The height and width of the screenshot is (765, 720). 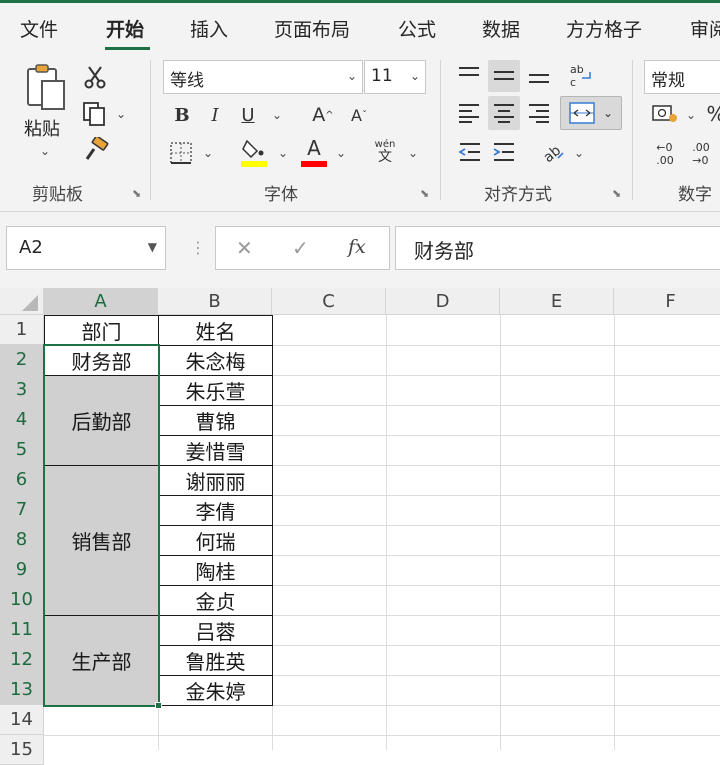 What do you see at coordinates (22, 630) in the screenshot?
I see `row-header-11: 11` at bounding box center [22, 630].